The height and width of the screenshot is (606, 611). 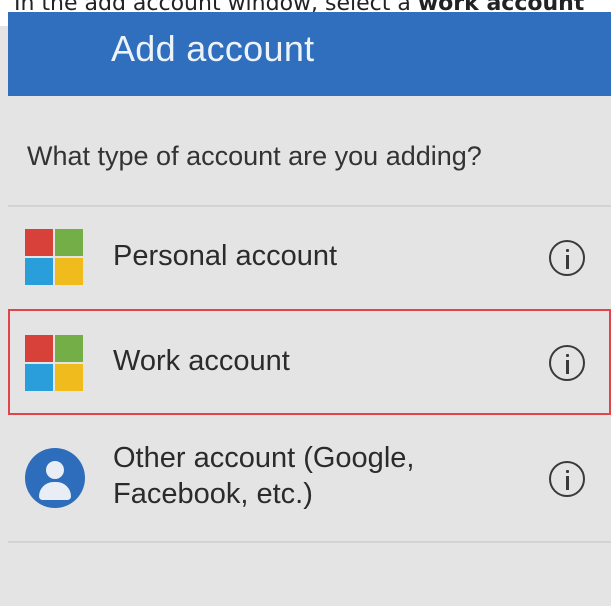 I want to click on person-icon, so click(x=55, y=478).